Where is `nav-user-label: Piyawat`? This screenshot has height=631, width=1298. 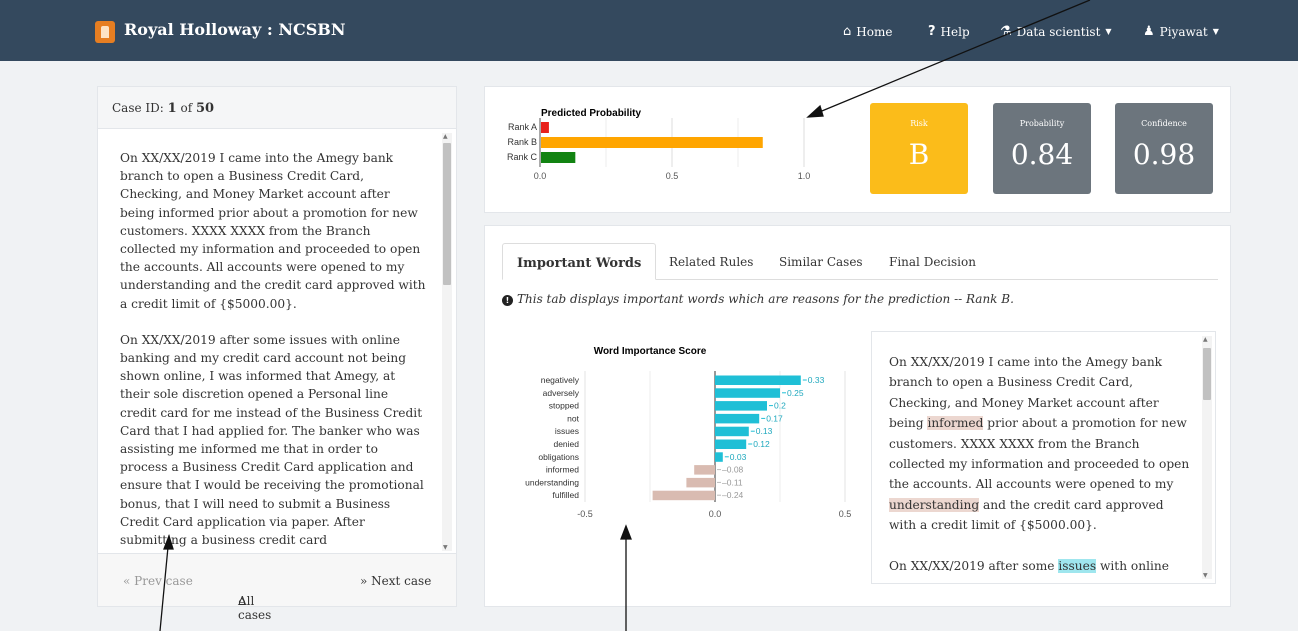 nav-user-label: Piyawat is located at coordinates (1183, 31).